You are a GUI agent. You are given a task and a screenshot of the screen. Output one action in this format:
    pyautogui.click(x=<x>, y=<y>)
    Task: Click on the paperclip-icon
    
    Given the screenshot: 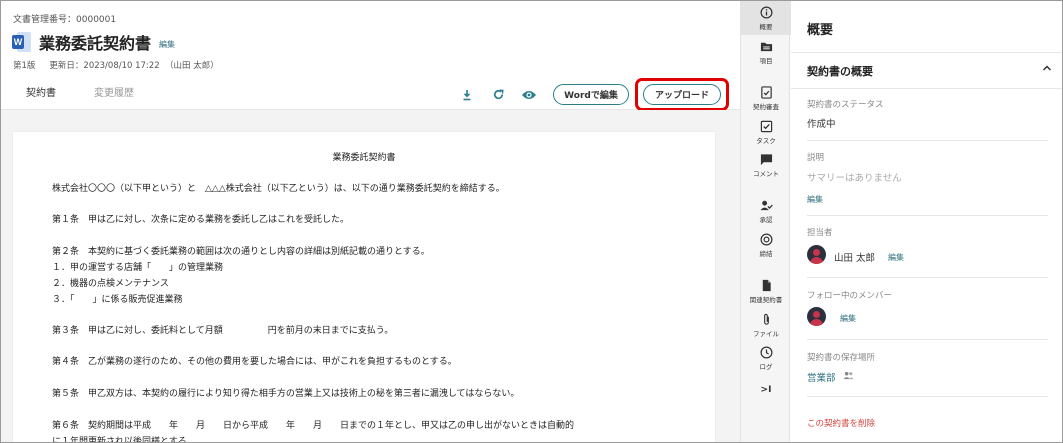 What is the action you would take?
    pyautogui.click(x=766, y=319)
    